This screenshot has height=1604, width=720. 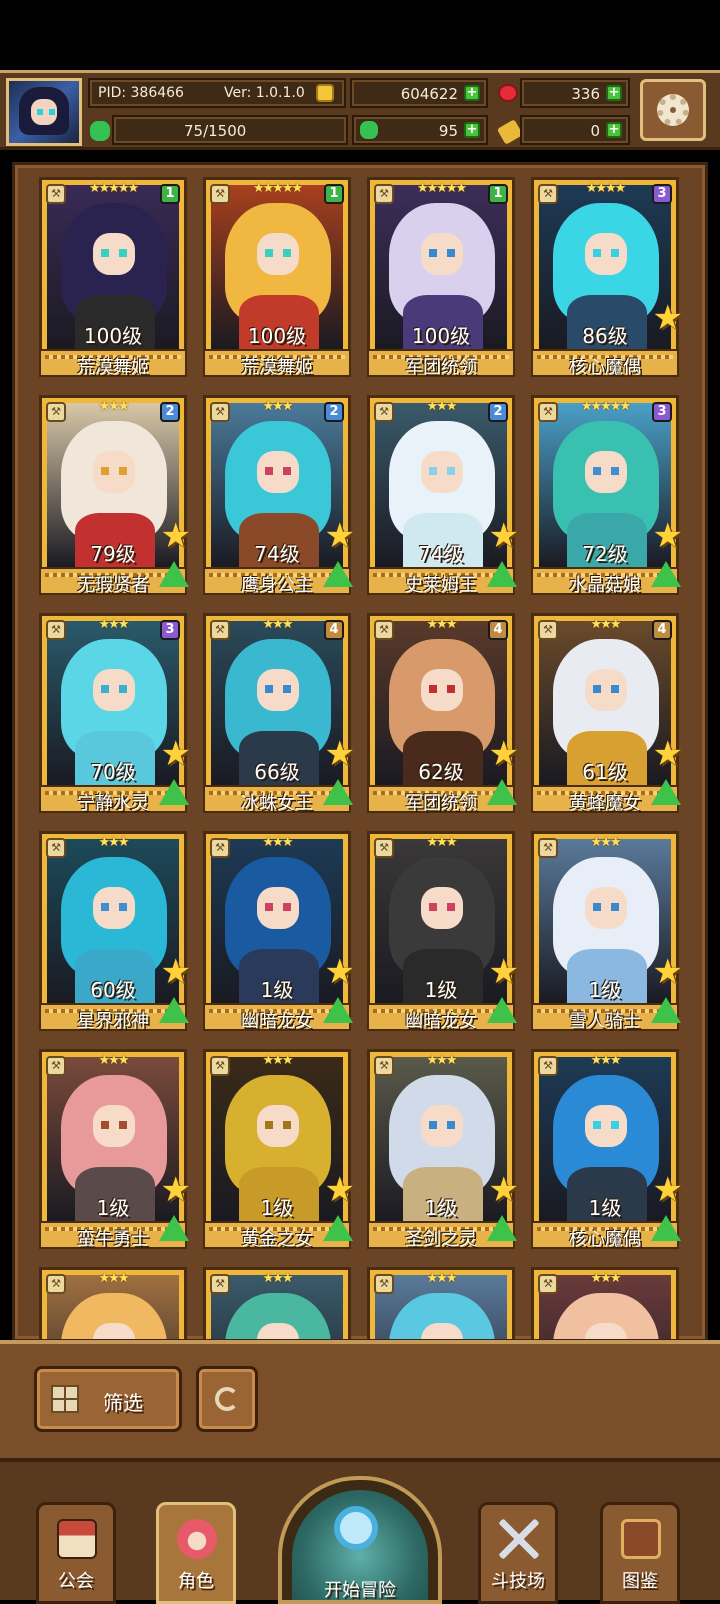 I want to click on hero-card: ★★★★★ ⚒ 100级 1 军团统领, so click(x=441, y=277).